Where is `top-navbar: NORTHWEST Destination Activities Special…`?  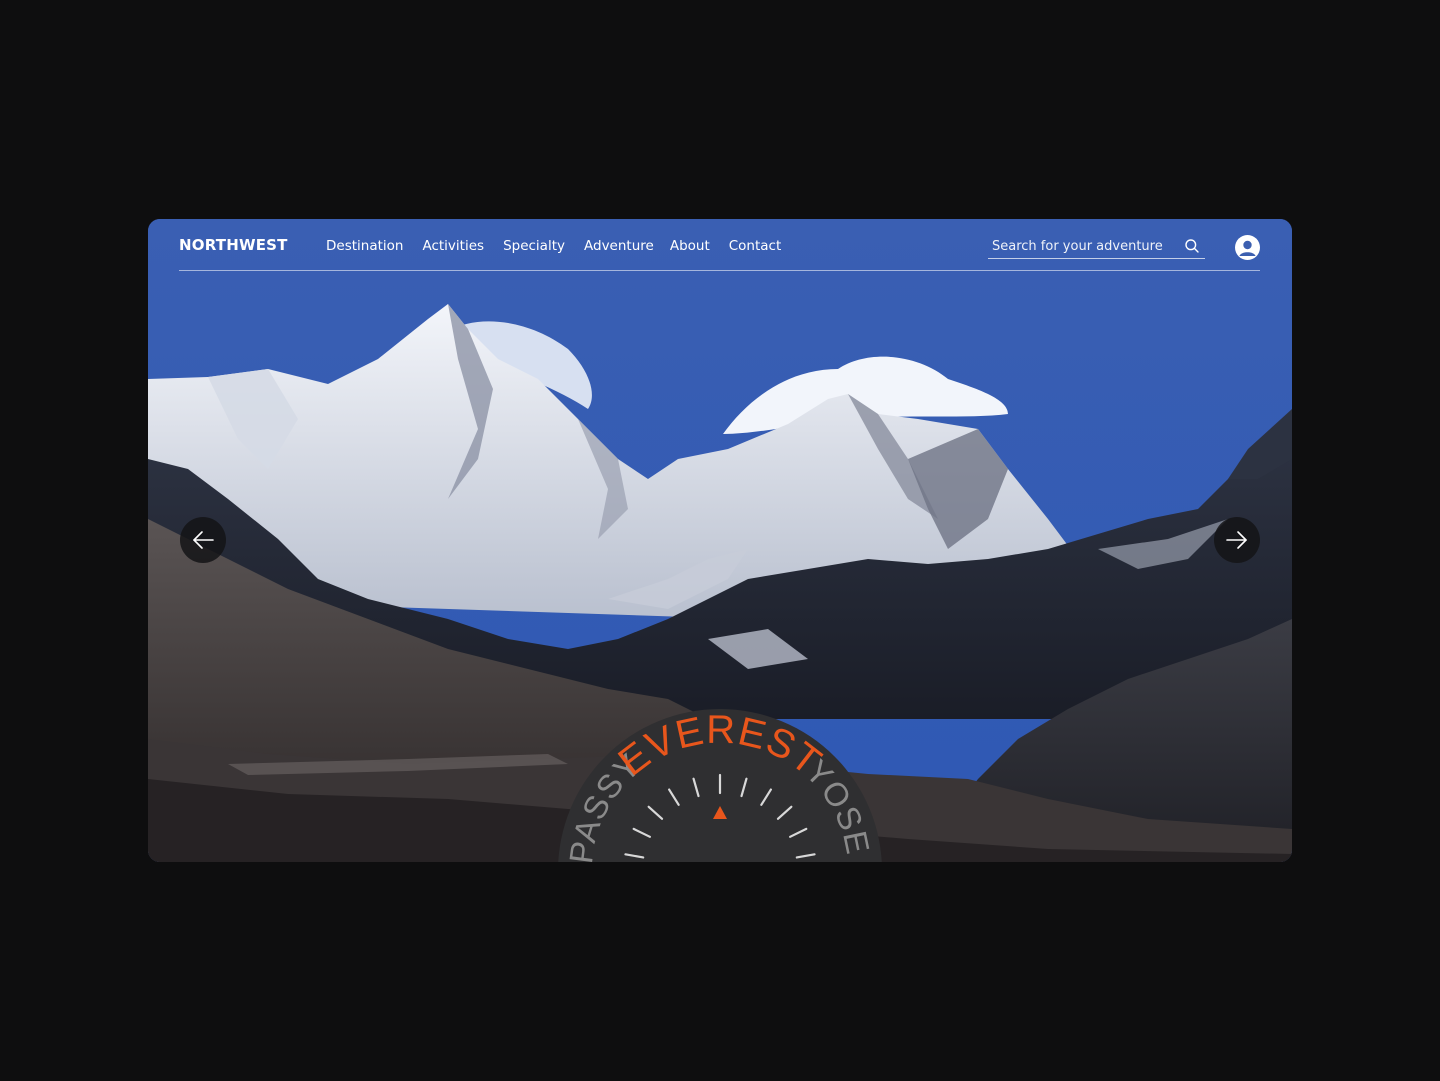 top-navbar: NORTHWEST Destination Activities Special… is located at coordinates (719, 245).